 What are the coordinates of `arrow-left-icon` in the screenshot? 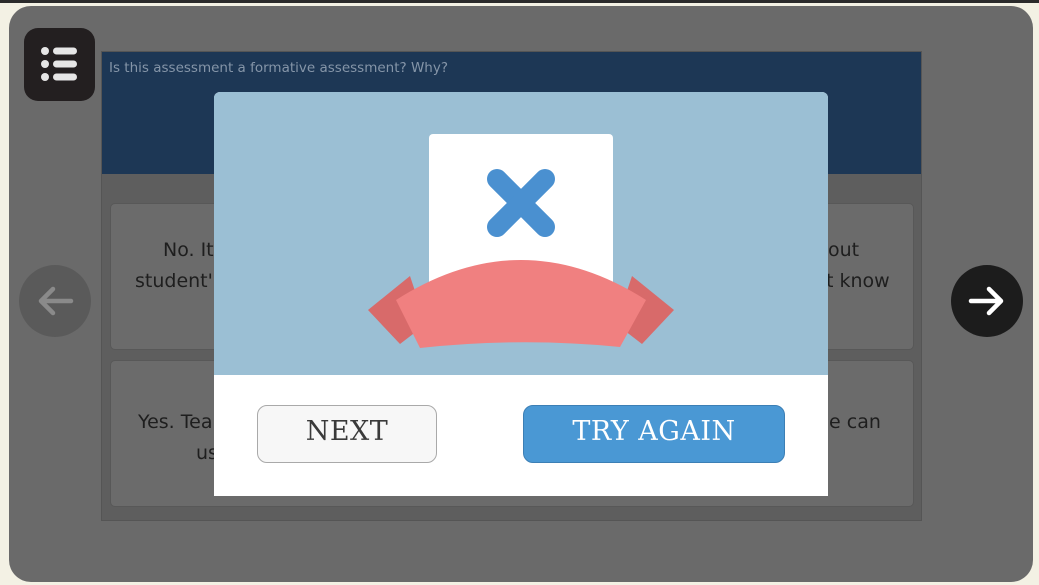 It's located at (56, 301).